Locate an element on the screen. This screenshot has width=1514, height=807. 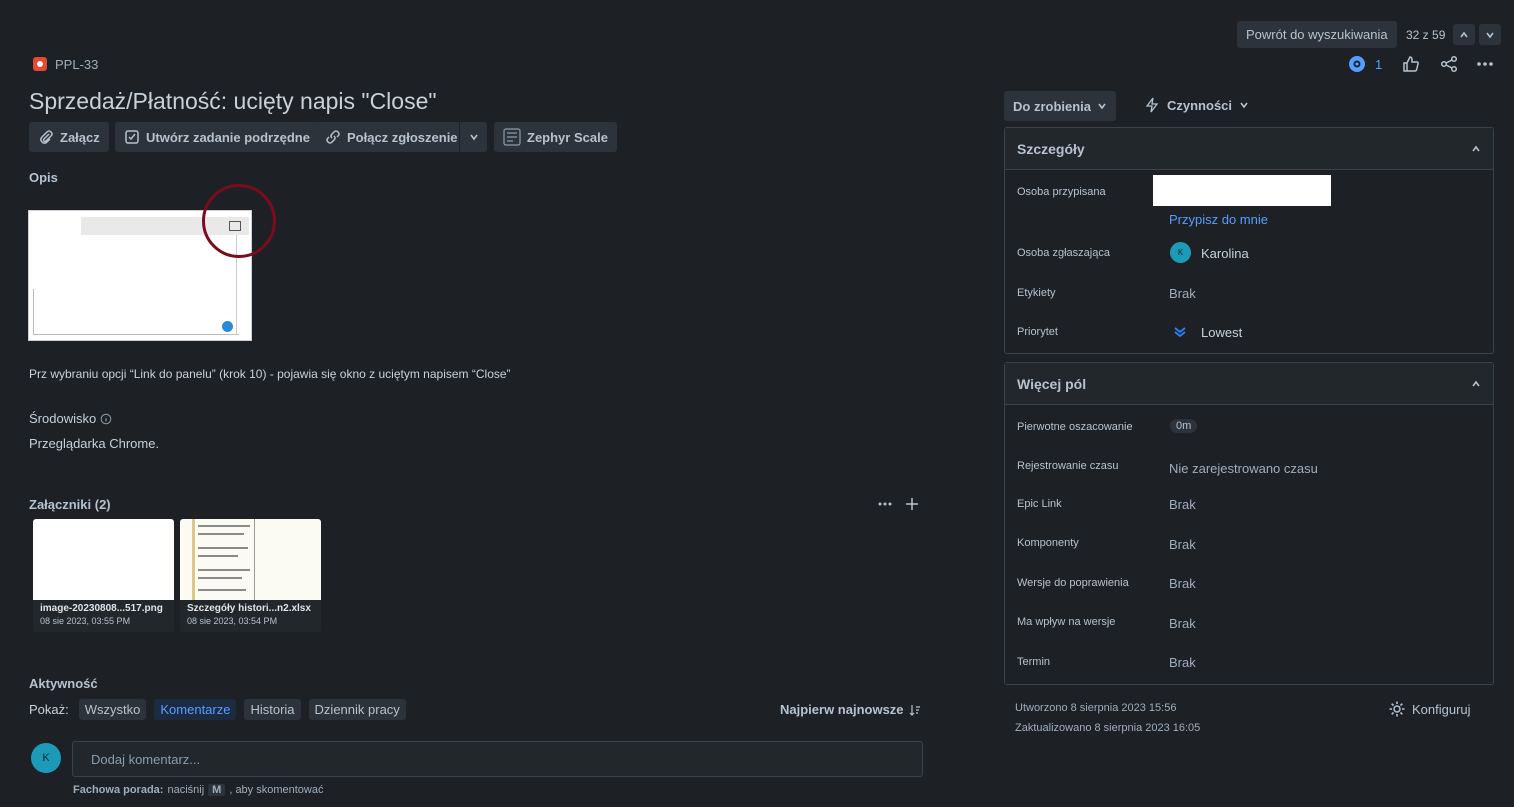
check-badge-icon is located at coordinates (227, 326).